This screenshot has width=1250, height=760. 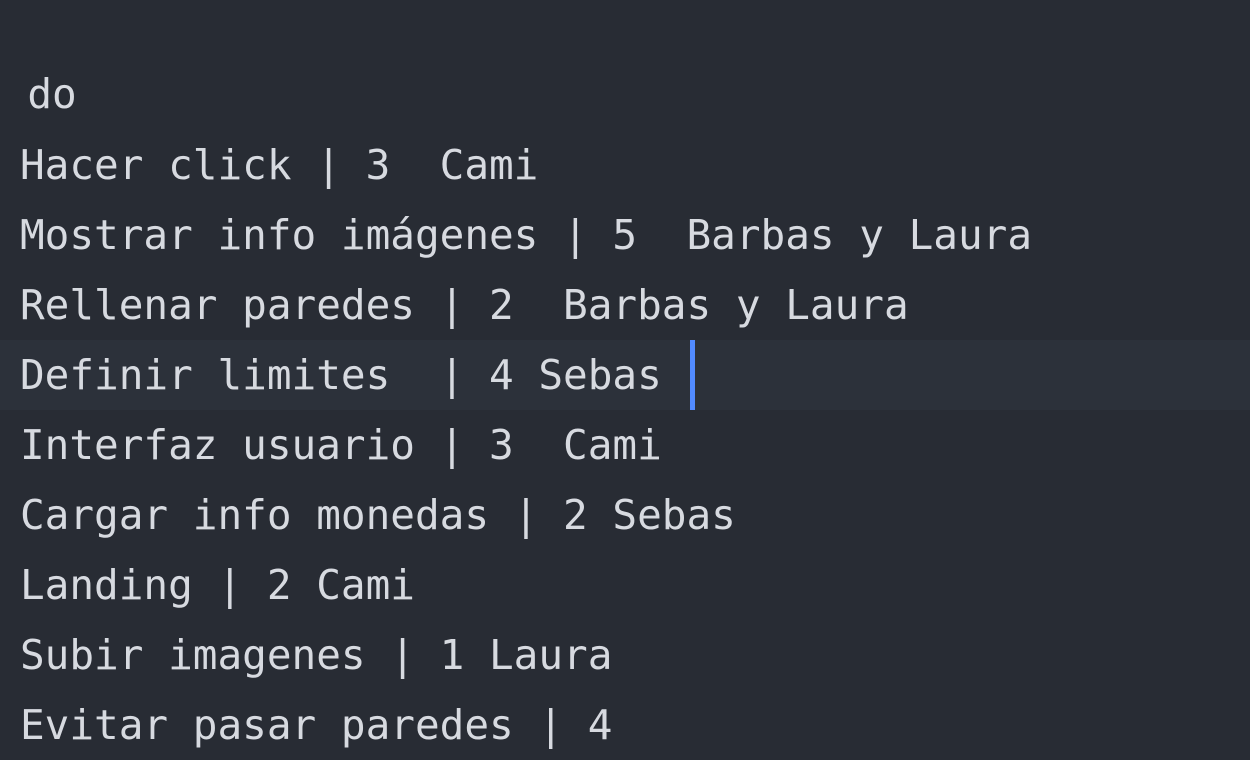 I want to click on code-line: Cargar info monedas | 2 Sebas, so click(x=625, y=515).